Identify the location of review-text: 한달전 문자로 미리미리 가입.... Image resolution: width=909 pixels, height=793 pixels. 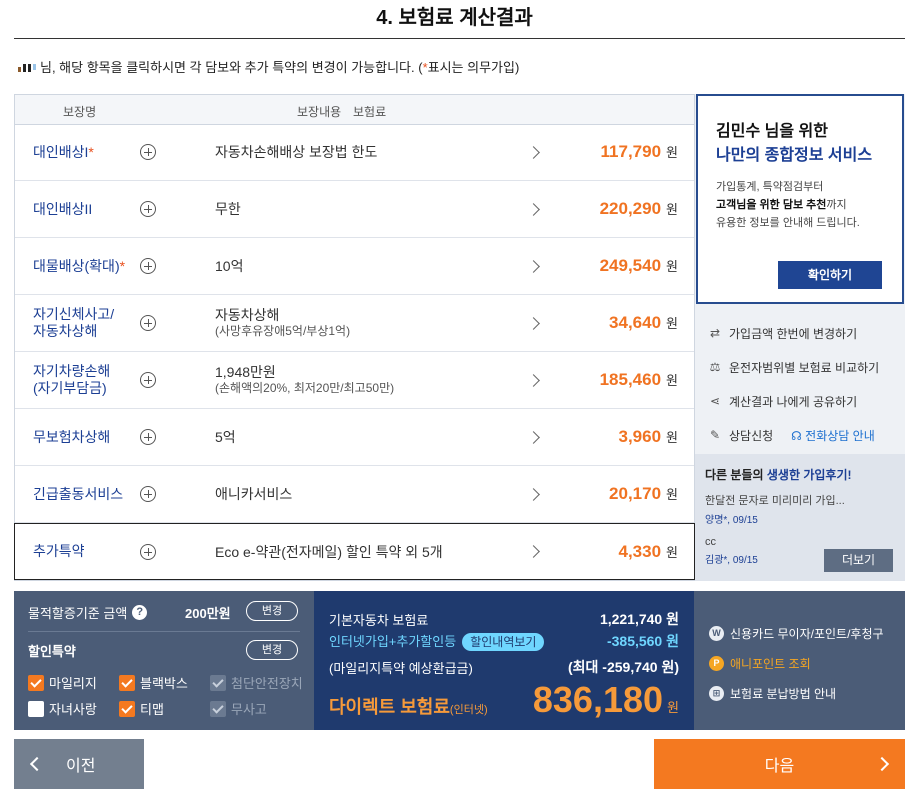
(800, 500).